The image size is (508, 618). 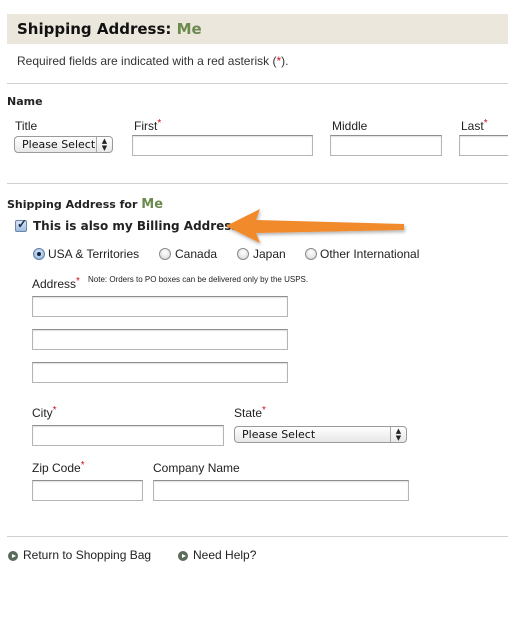 I want to click on zip-code-label-text: Zip Code, so click(x=56, y=468).